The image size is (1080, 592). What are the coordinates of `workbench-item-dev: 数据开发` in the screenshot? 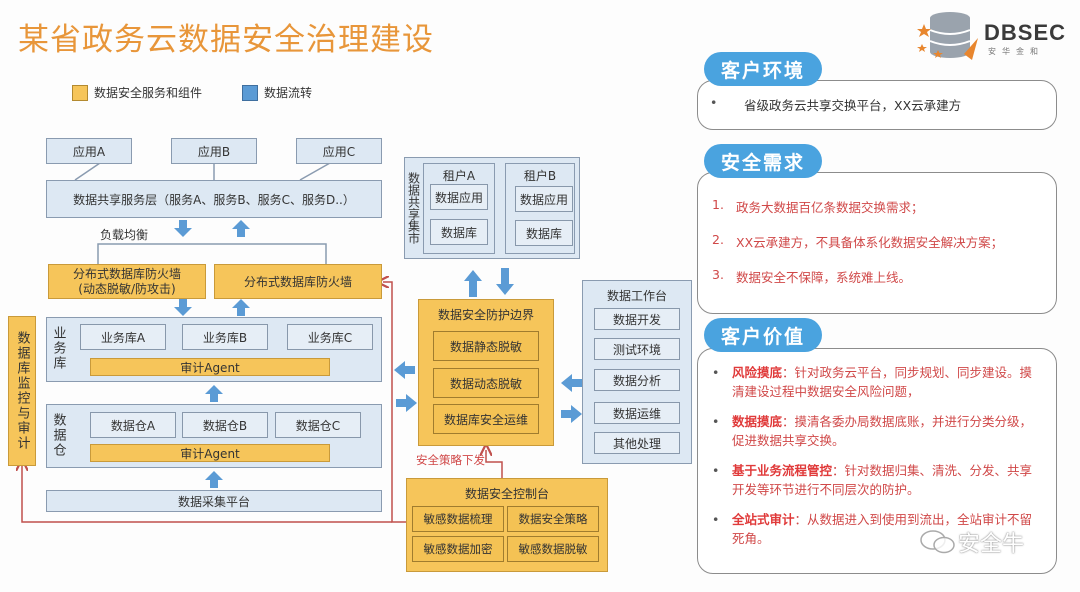 It's located at (637, 319).